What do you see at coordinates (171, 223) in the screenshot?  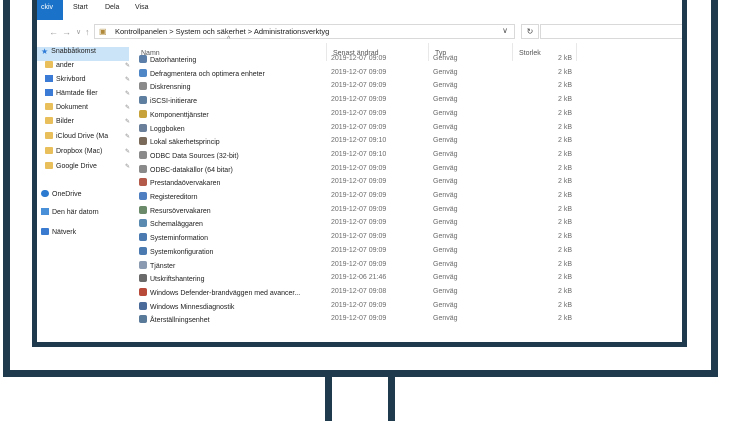 I see `file-name-cell: Schemaläggaren` at bounding box center [171, 223].